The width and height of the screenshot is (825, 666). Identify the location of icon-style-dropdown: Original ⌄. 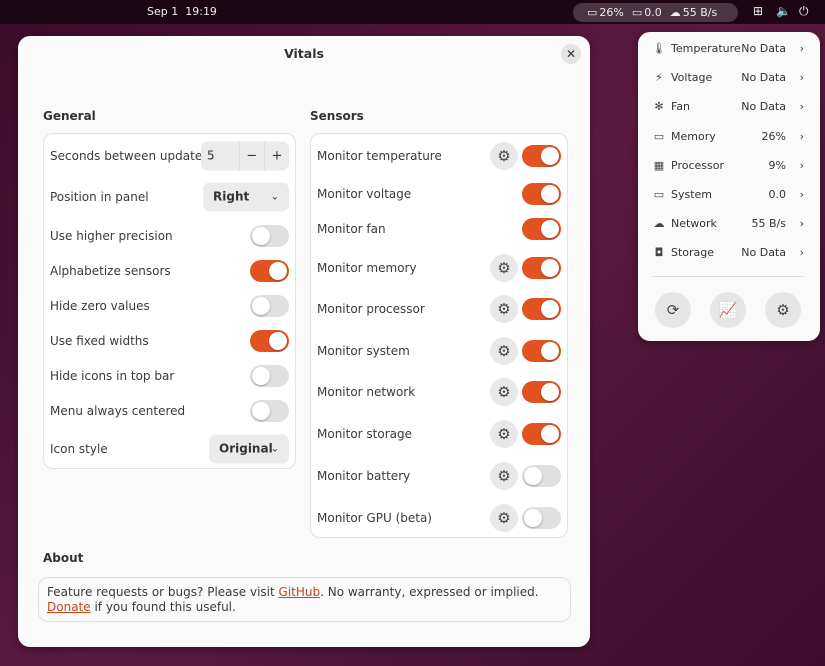
(249, 449).